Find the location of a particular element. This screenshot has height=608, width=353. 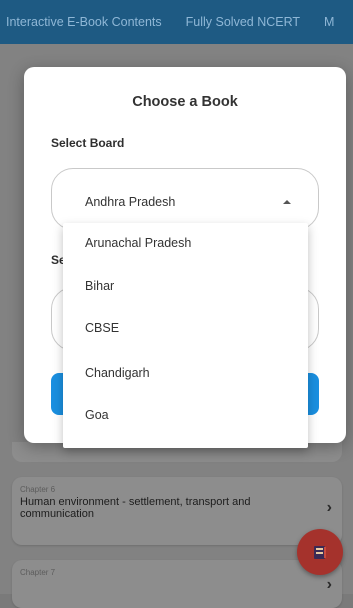

dialog-title: Choose a Book is located at coordinates (185, 102).